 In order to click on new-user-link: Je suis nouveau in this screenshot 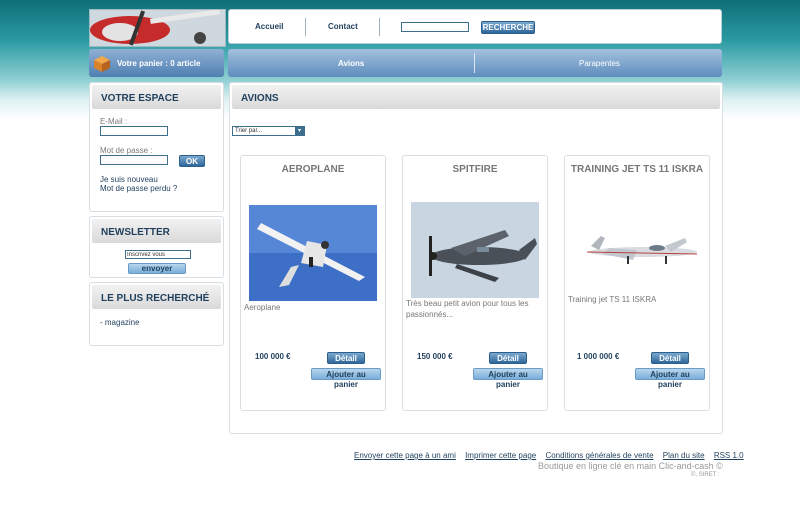, I will do `click(129, 179)`.